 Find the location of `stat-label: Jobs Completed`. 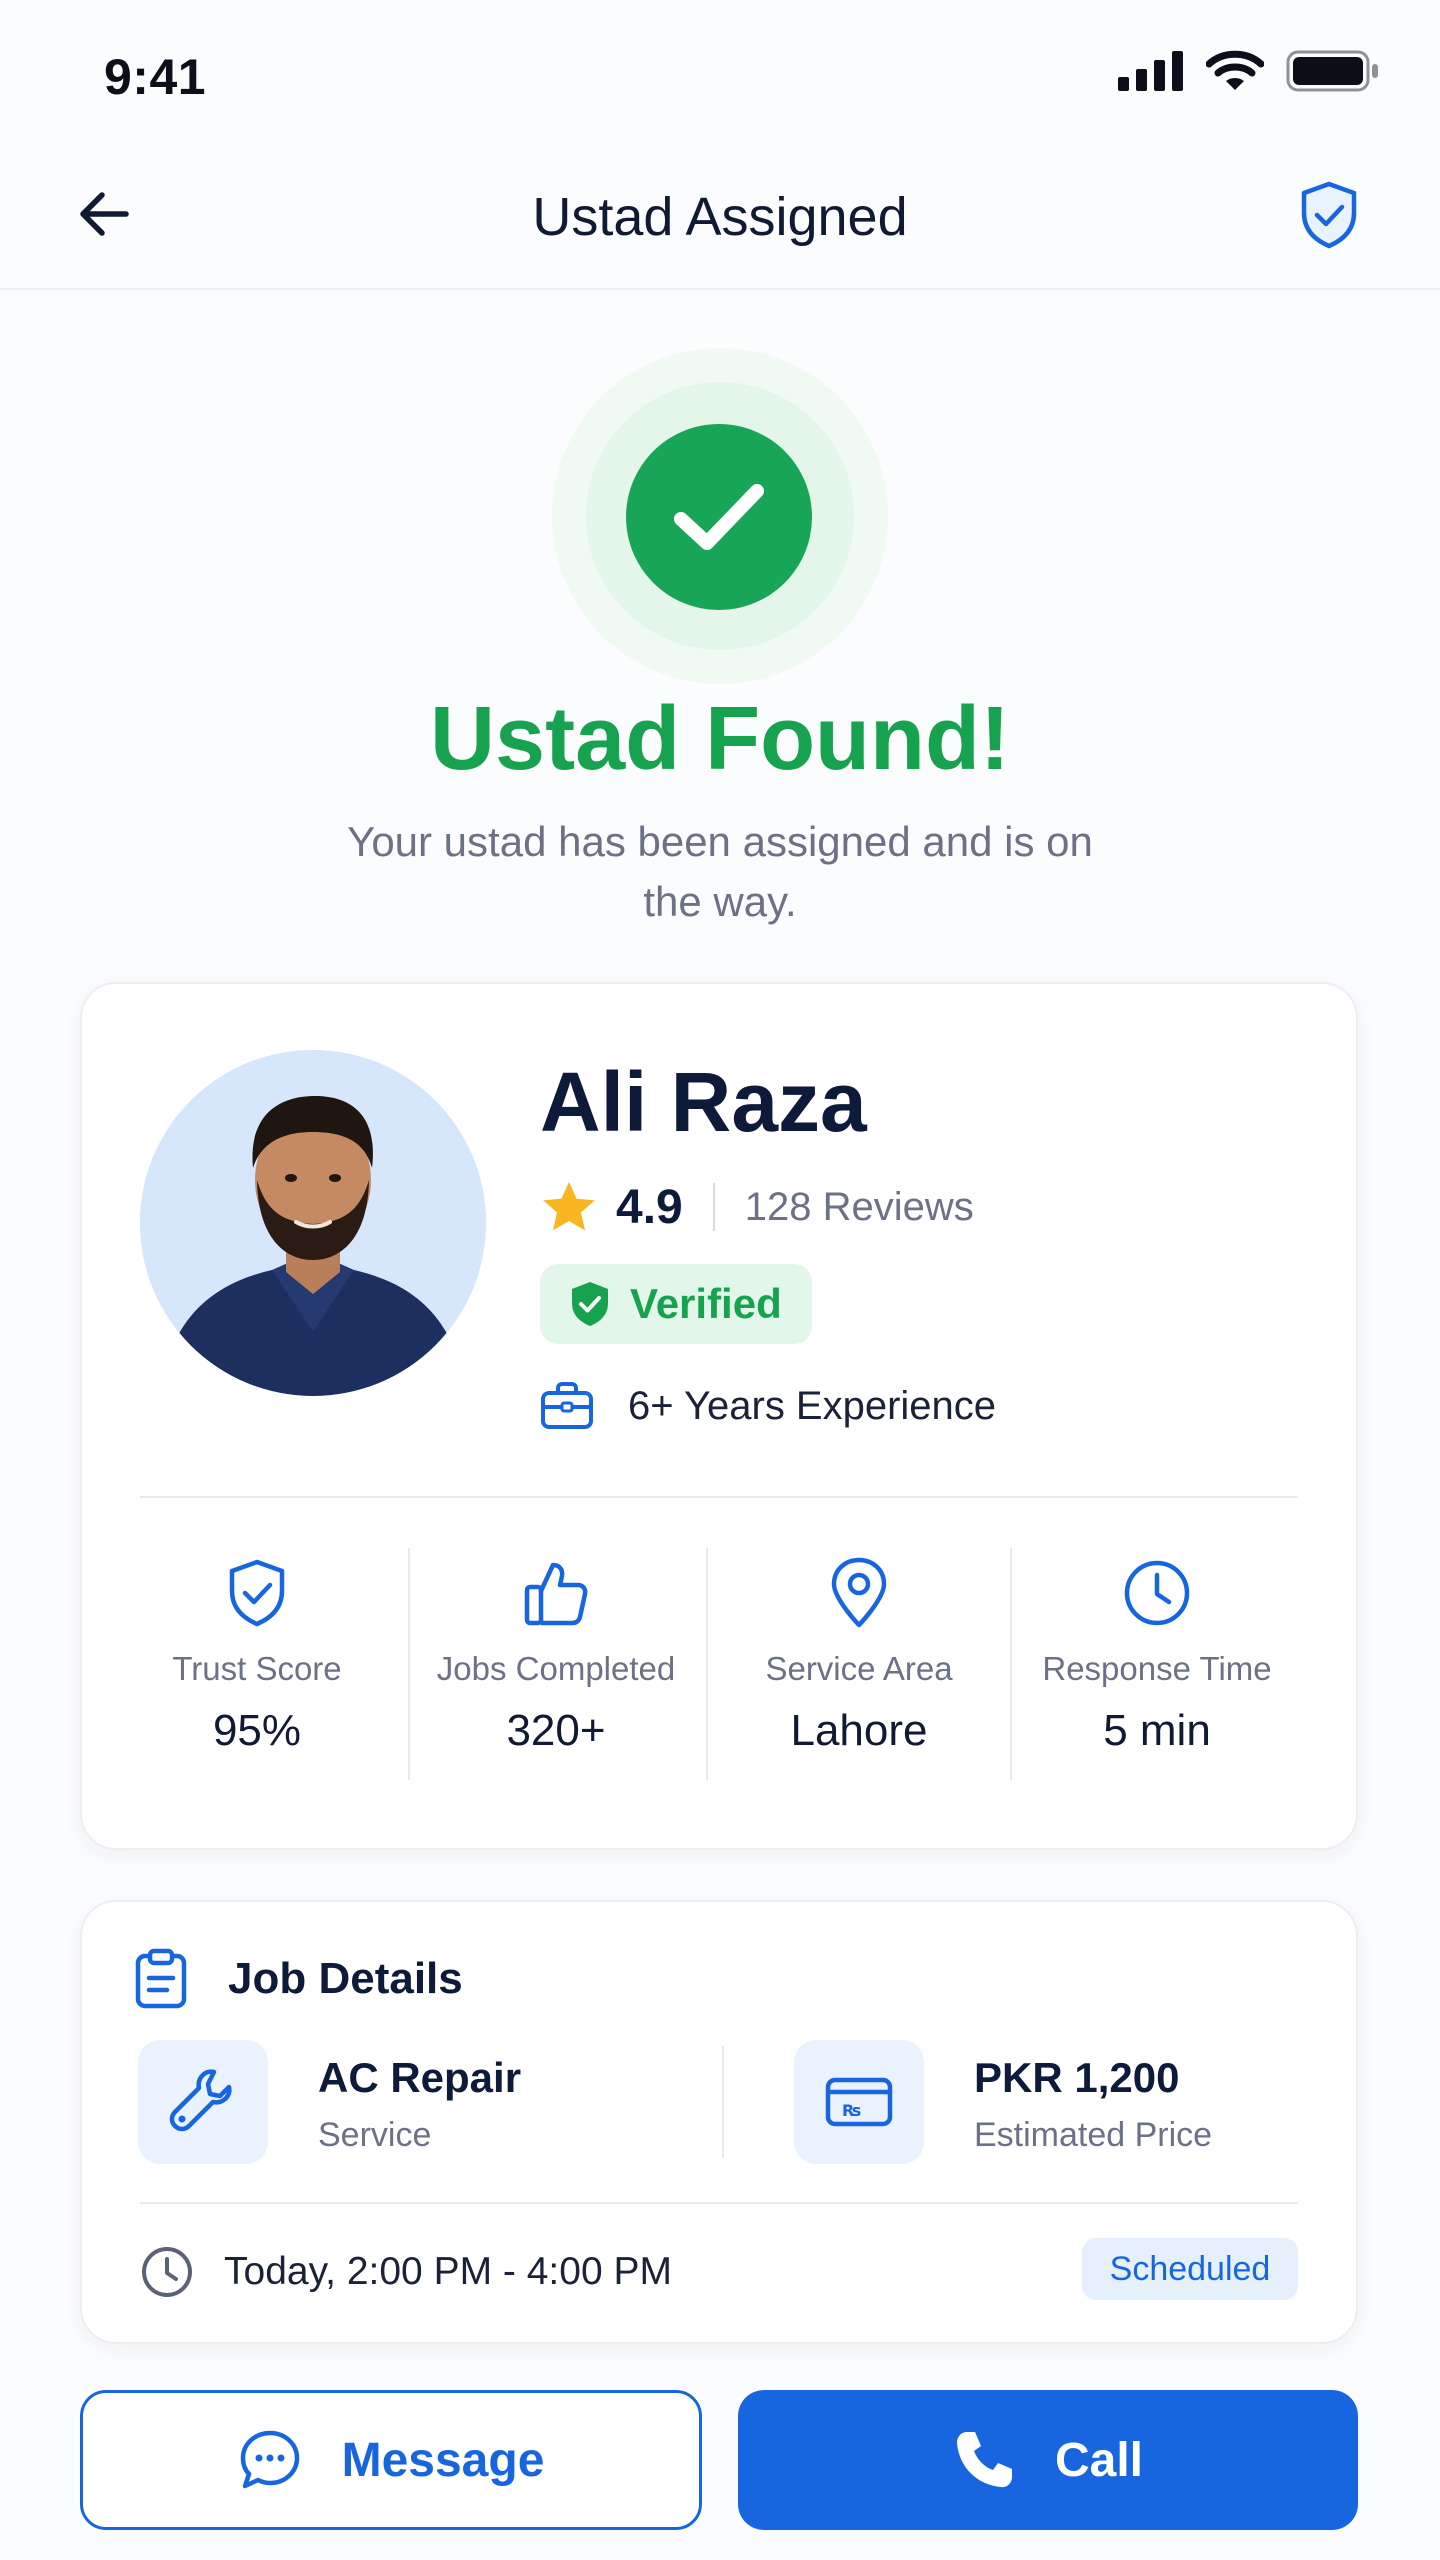

stat-label: Jobs Completed is located at coordinates (556, 1668).